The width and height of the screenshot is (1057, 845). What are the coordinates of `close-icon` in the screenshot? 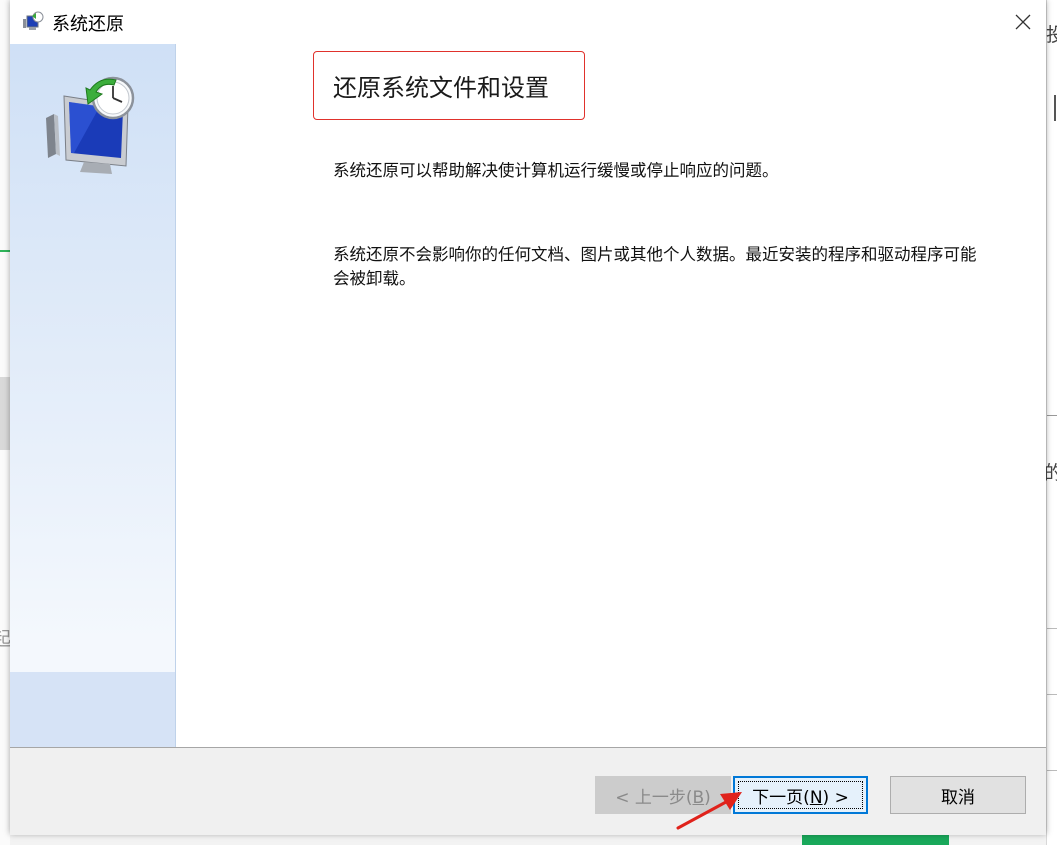 It's located at (1023, 22).